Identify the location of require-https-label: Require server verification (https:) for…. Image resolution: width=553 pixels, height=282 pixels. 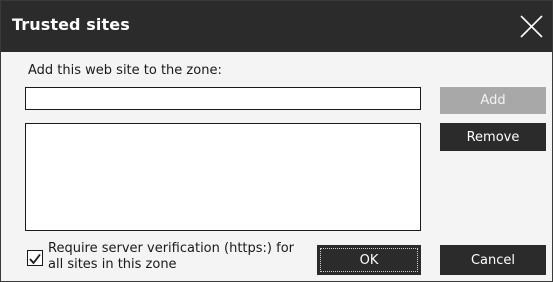
(179, 257).